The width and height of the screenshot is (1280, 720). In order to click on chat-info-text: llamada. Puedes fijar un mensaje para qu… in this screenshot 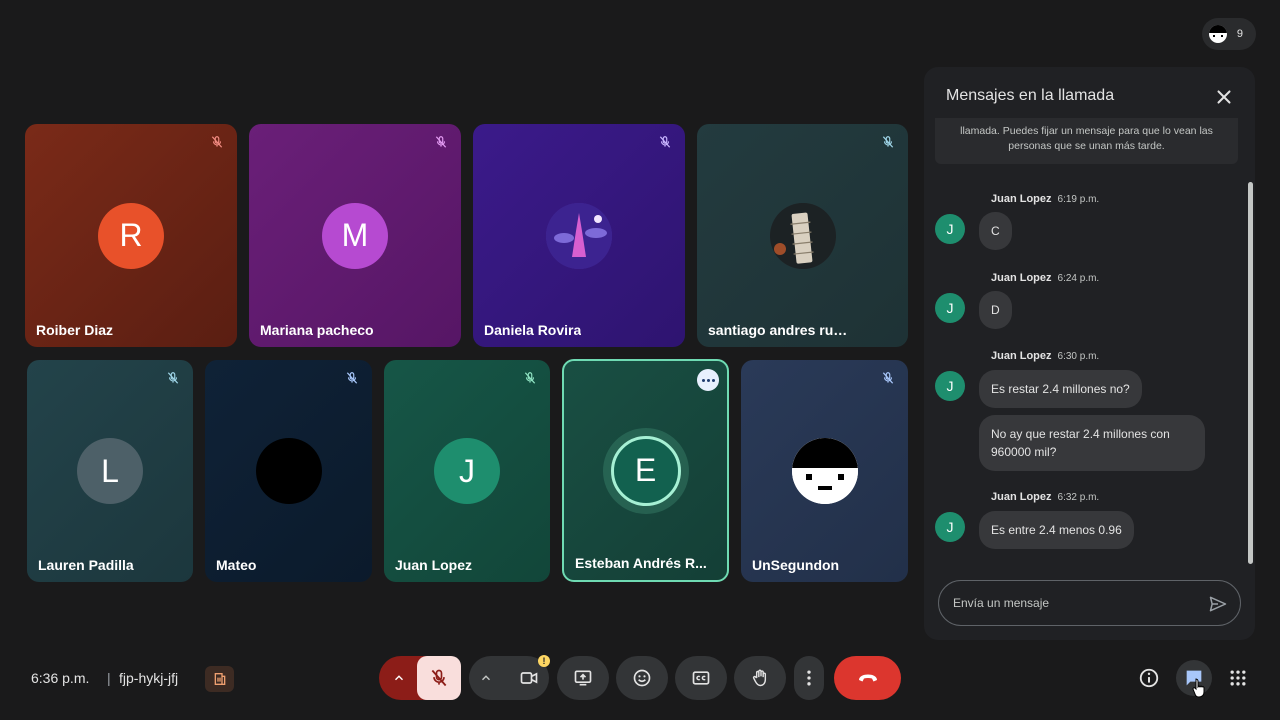, I will do `click(1086, 141)`.